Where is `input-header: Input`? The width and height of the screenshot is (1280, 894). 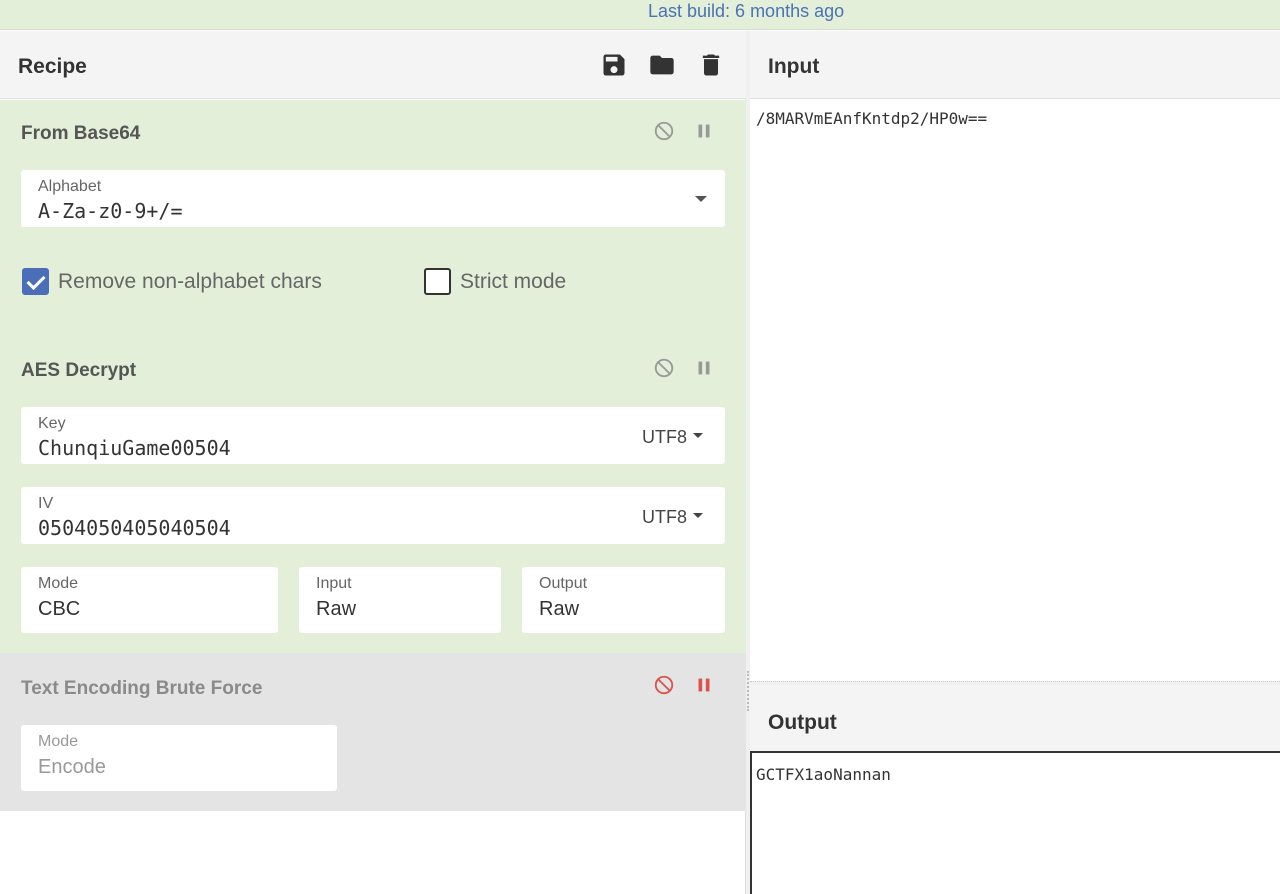
input-header: Input is located at coordinates (1015, 65).